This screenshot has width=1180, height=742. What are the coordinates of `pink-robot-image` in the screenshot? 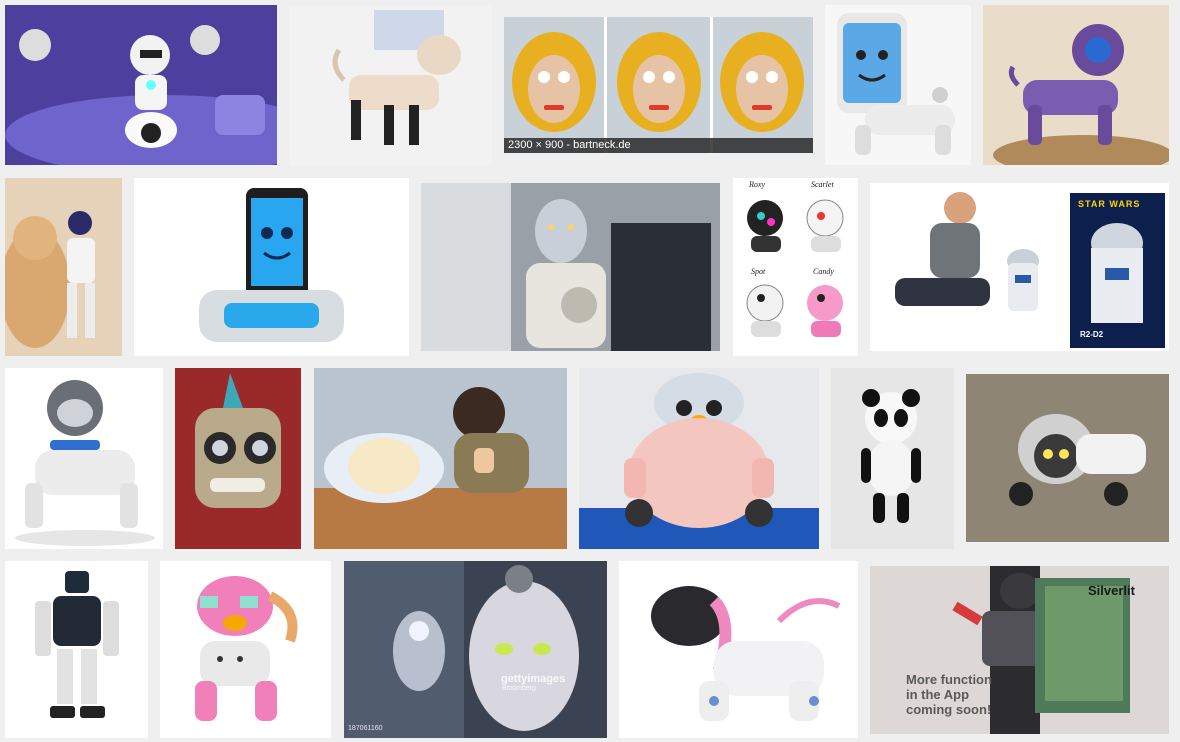 It's located at (699, 458).